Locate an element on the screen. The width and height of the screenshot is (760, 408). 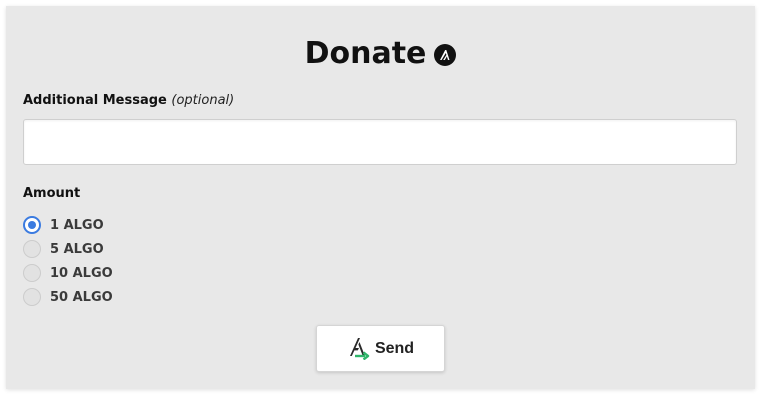
amount-option-1: 1 ALGO is located at coordinates (68, 225).